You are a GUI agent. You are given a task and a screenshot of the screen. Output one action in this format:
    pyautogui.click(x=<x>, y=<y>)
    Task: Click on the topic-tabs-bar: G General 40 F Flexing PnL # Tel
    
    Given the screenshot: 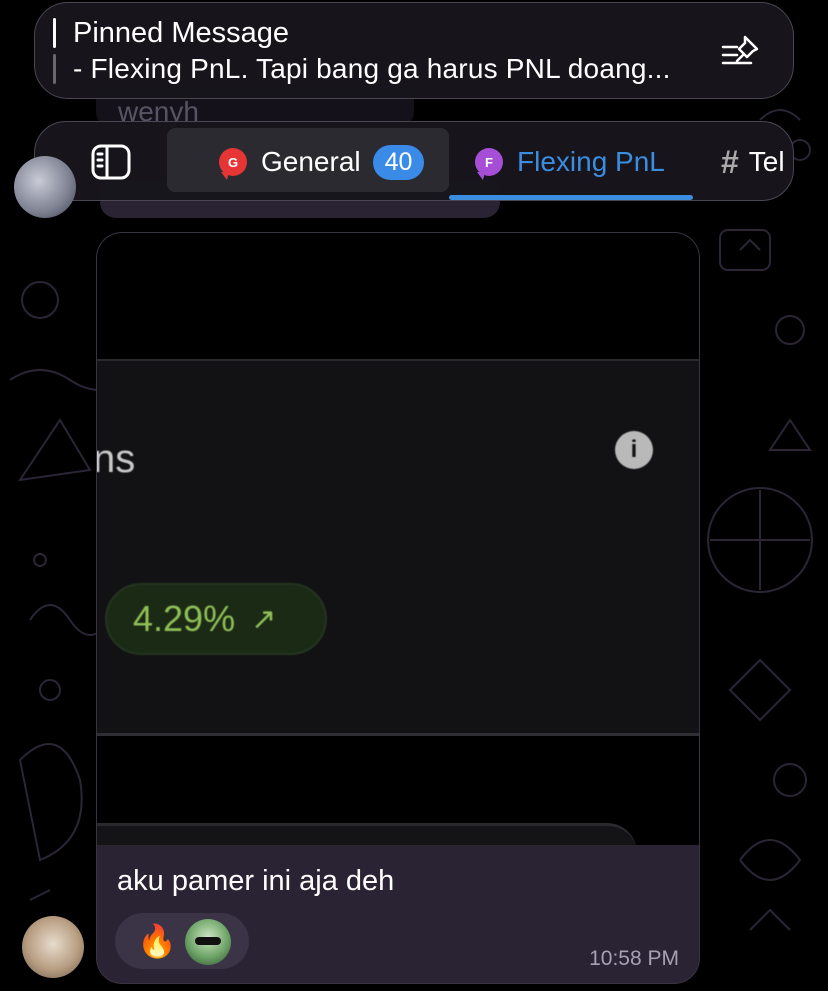 What is the action you would take?
    pyautogui.click(x=414, y=161)
    